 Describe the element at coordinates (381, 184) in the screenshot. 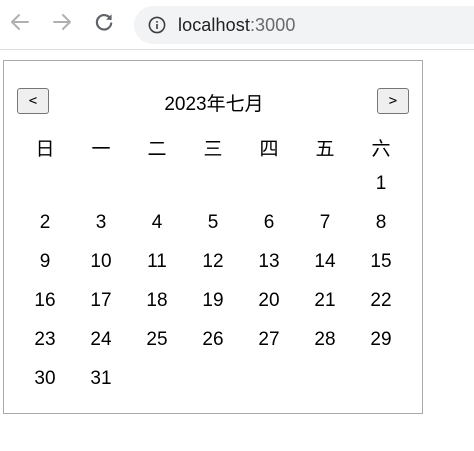

I see `day-cell: 1` at that location.